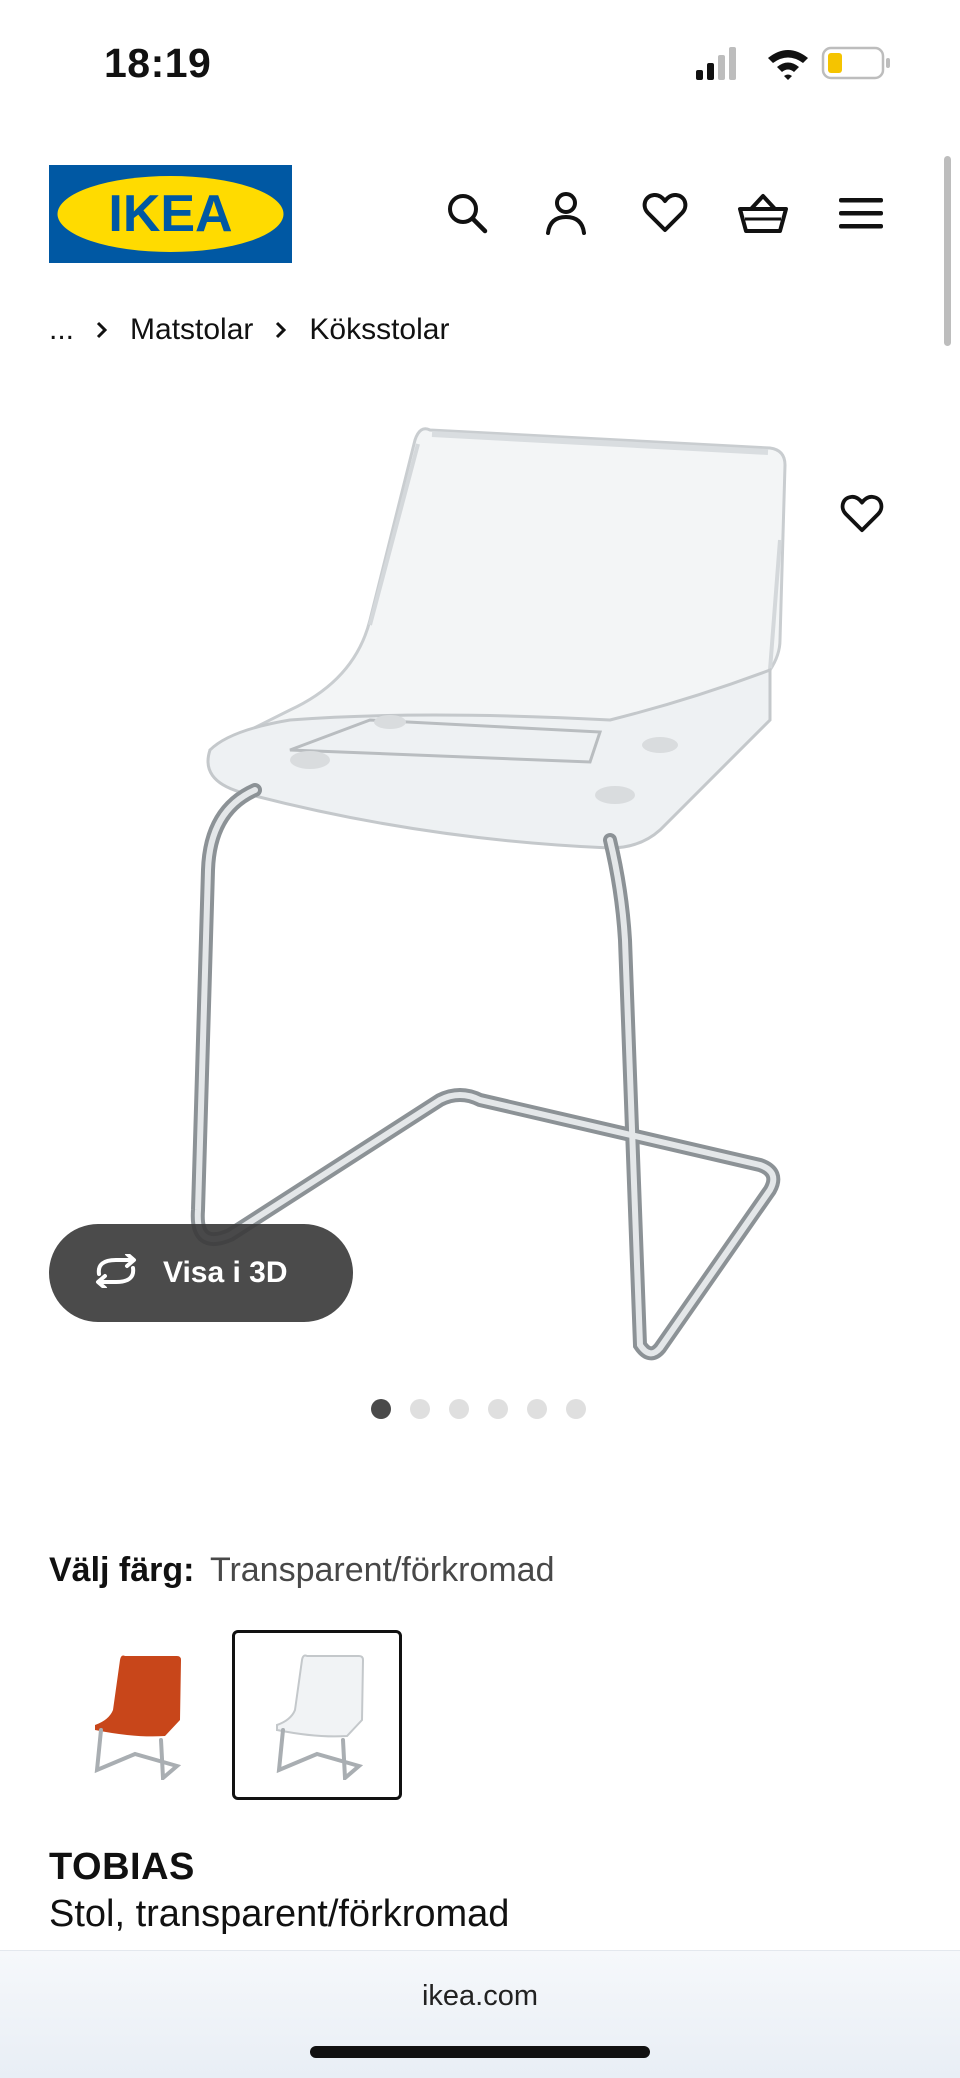 Image resolution: width=960 pixels, height=2078 pixels. What do you see at coordinates (116, 1272) in the screenshot?
I see `rotate-3d-icon` at bounding box center [116, 1272].